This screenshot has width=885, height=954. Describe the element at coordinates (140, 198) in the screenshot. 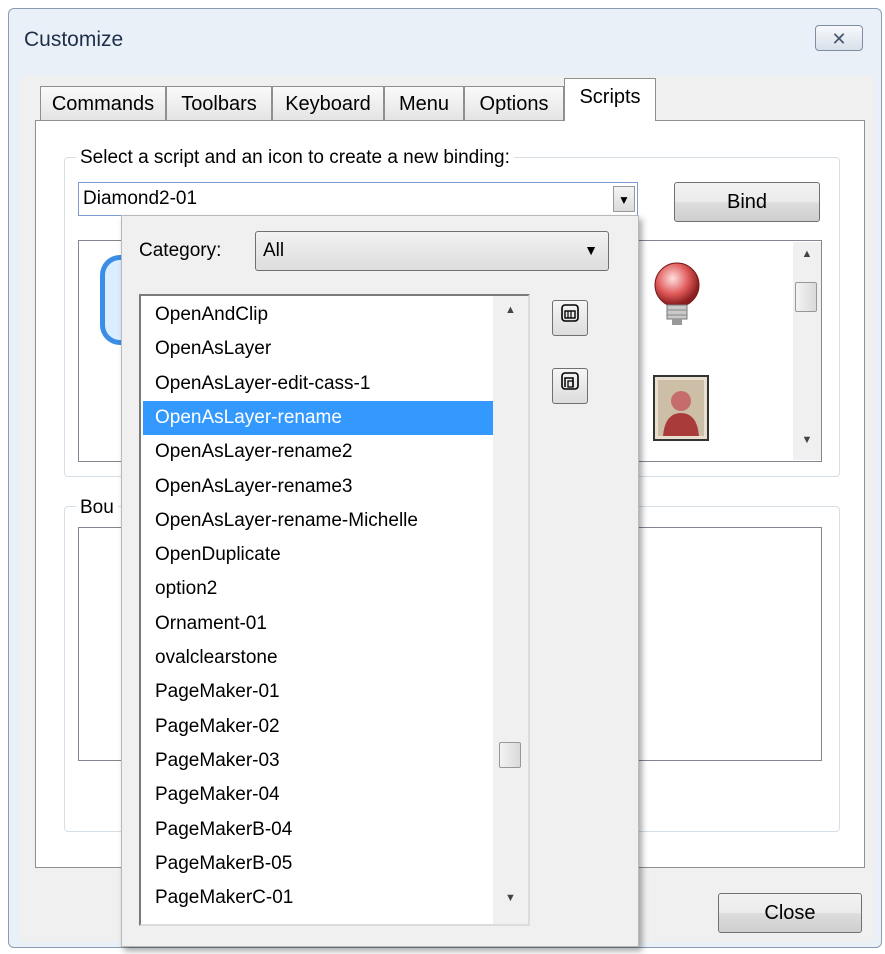

I see `script-combo-value: Diamond2-01` at that location.